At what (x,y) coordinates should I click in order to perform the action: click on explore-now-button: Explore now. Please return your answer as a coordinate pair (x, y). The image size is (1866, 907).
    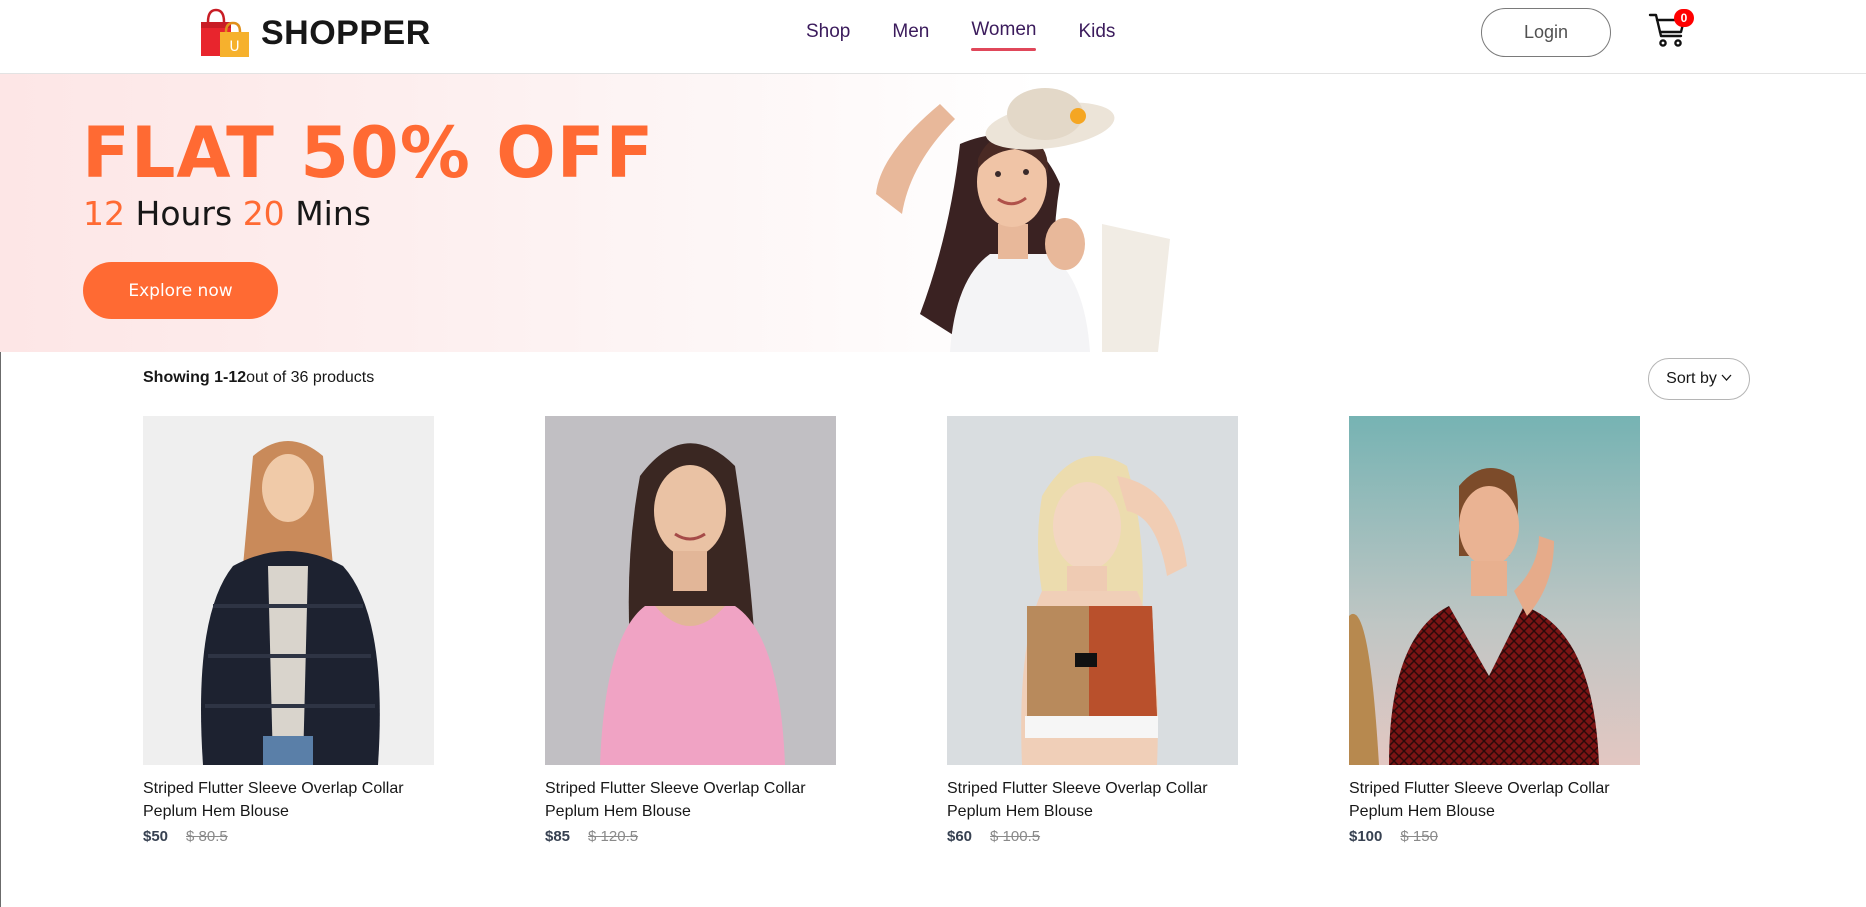
    Looking at the image, I should click on (180, 290).